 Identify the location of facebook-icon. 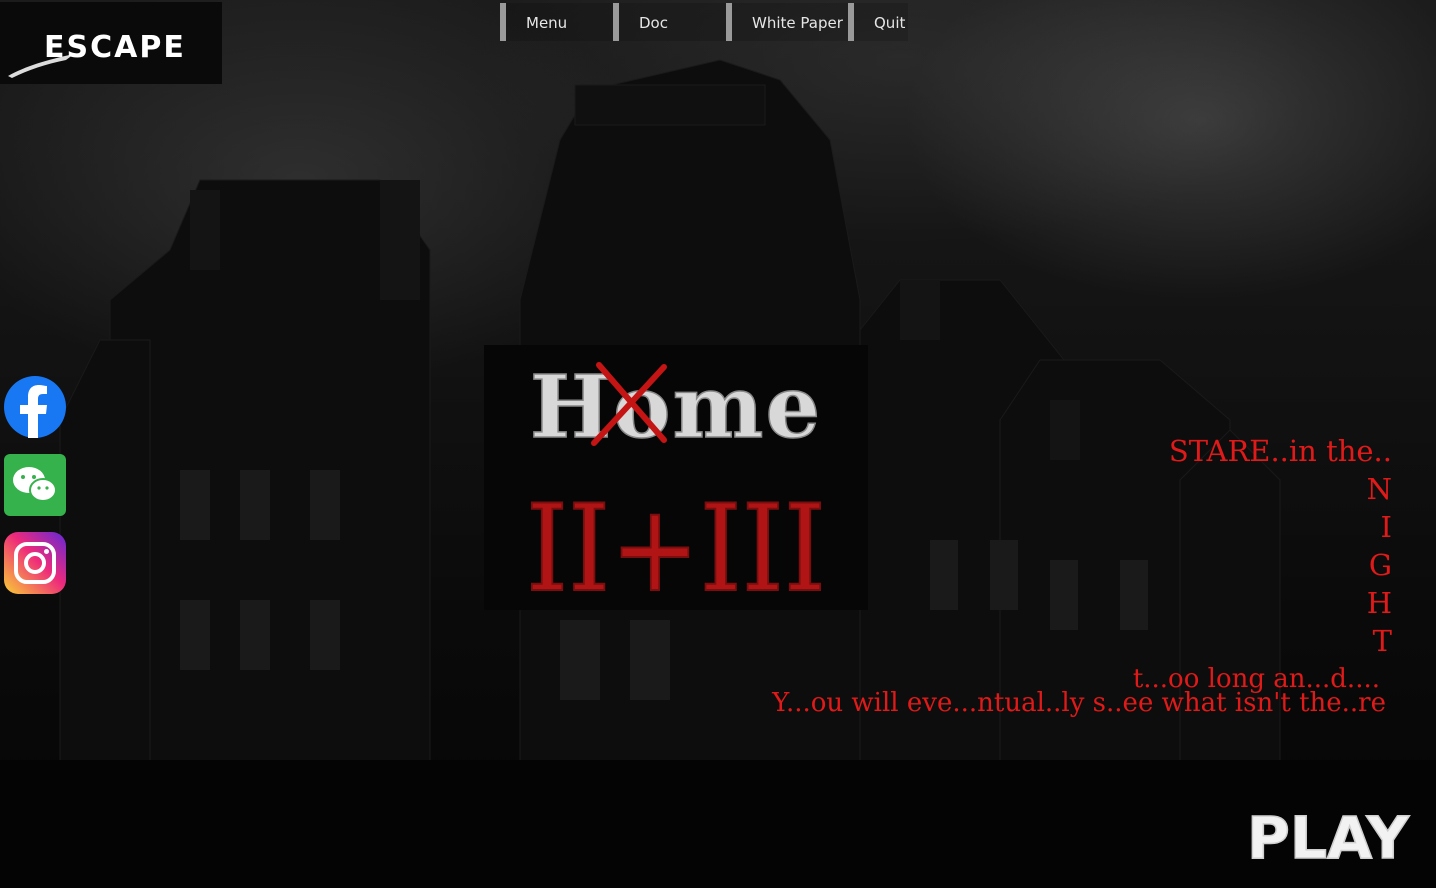
(33, 411).